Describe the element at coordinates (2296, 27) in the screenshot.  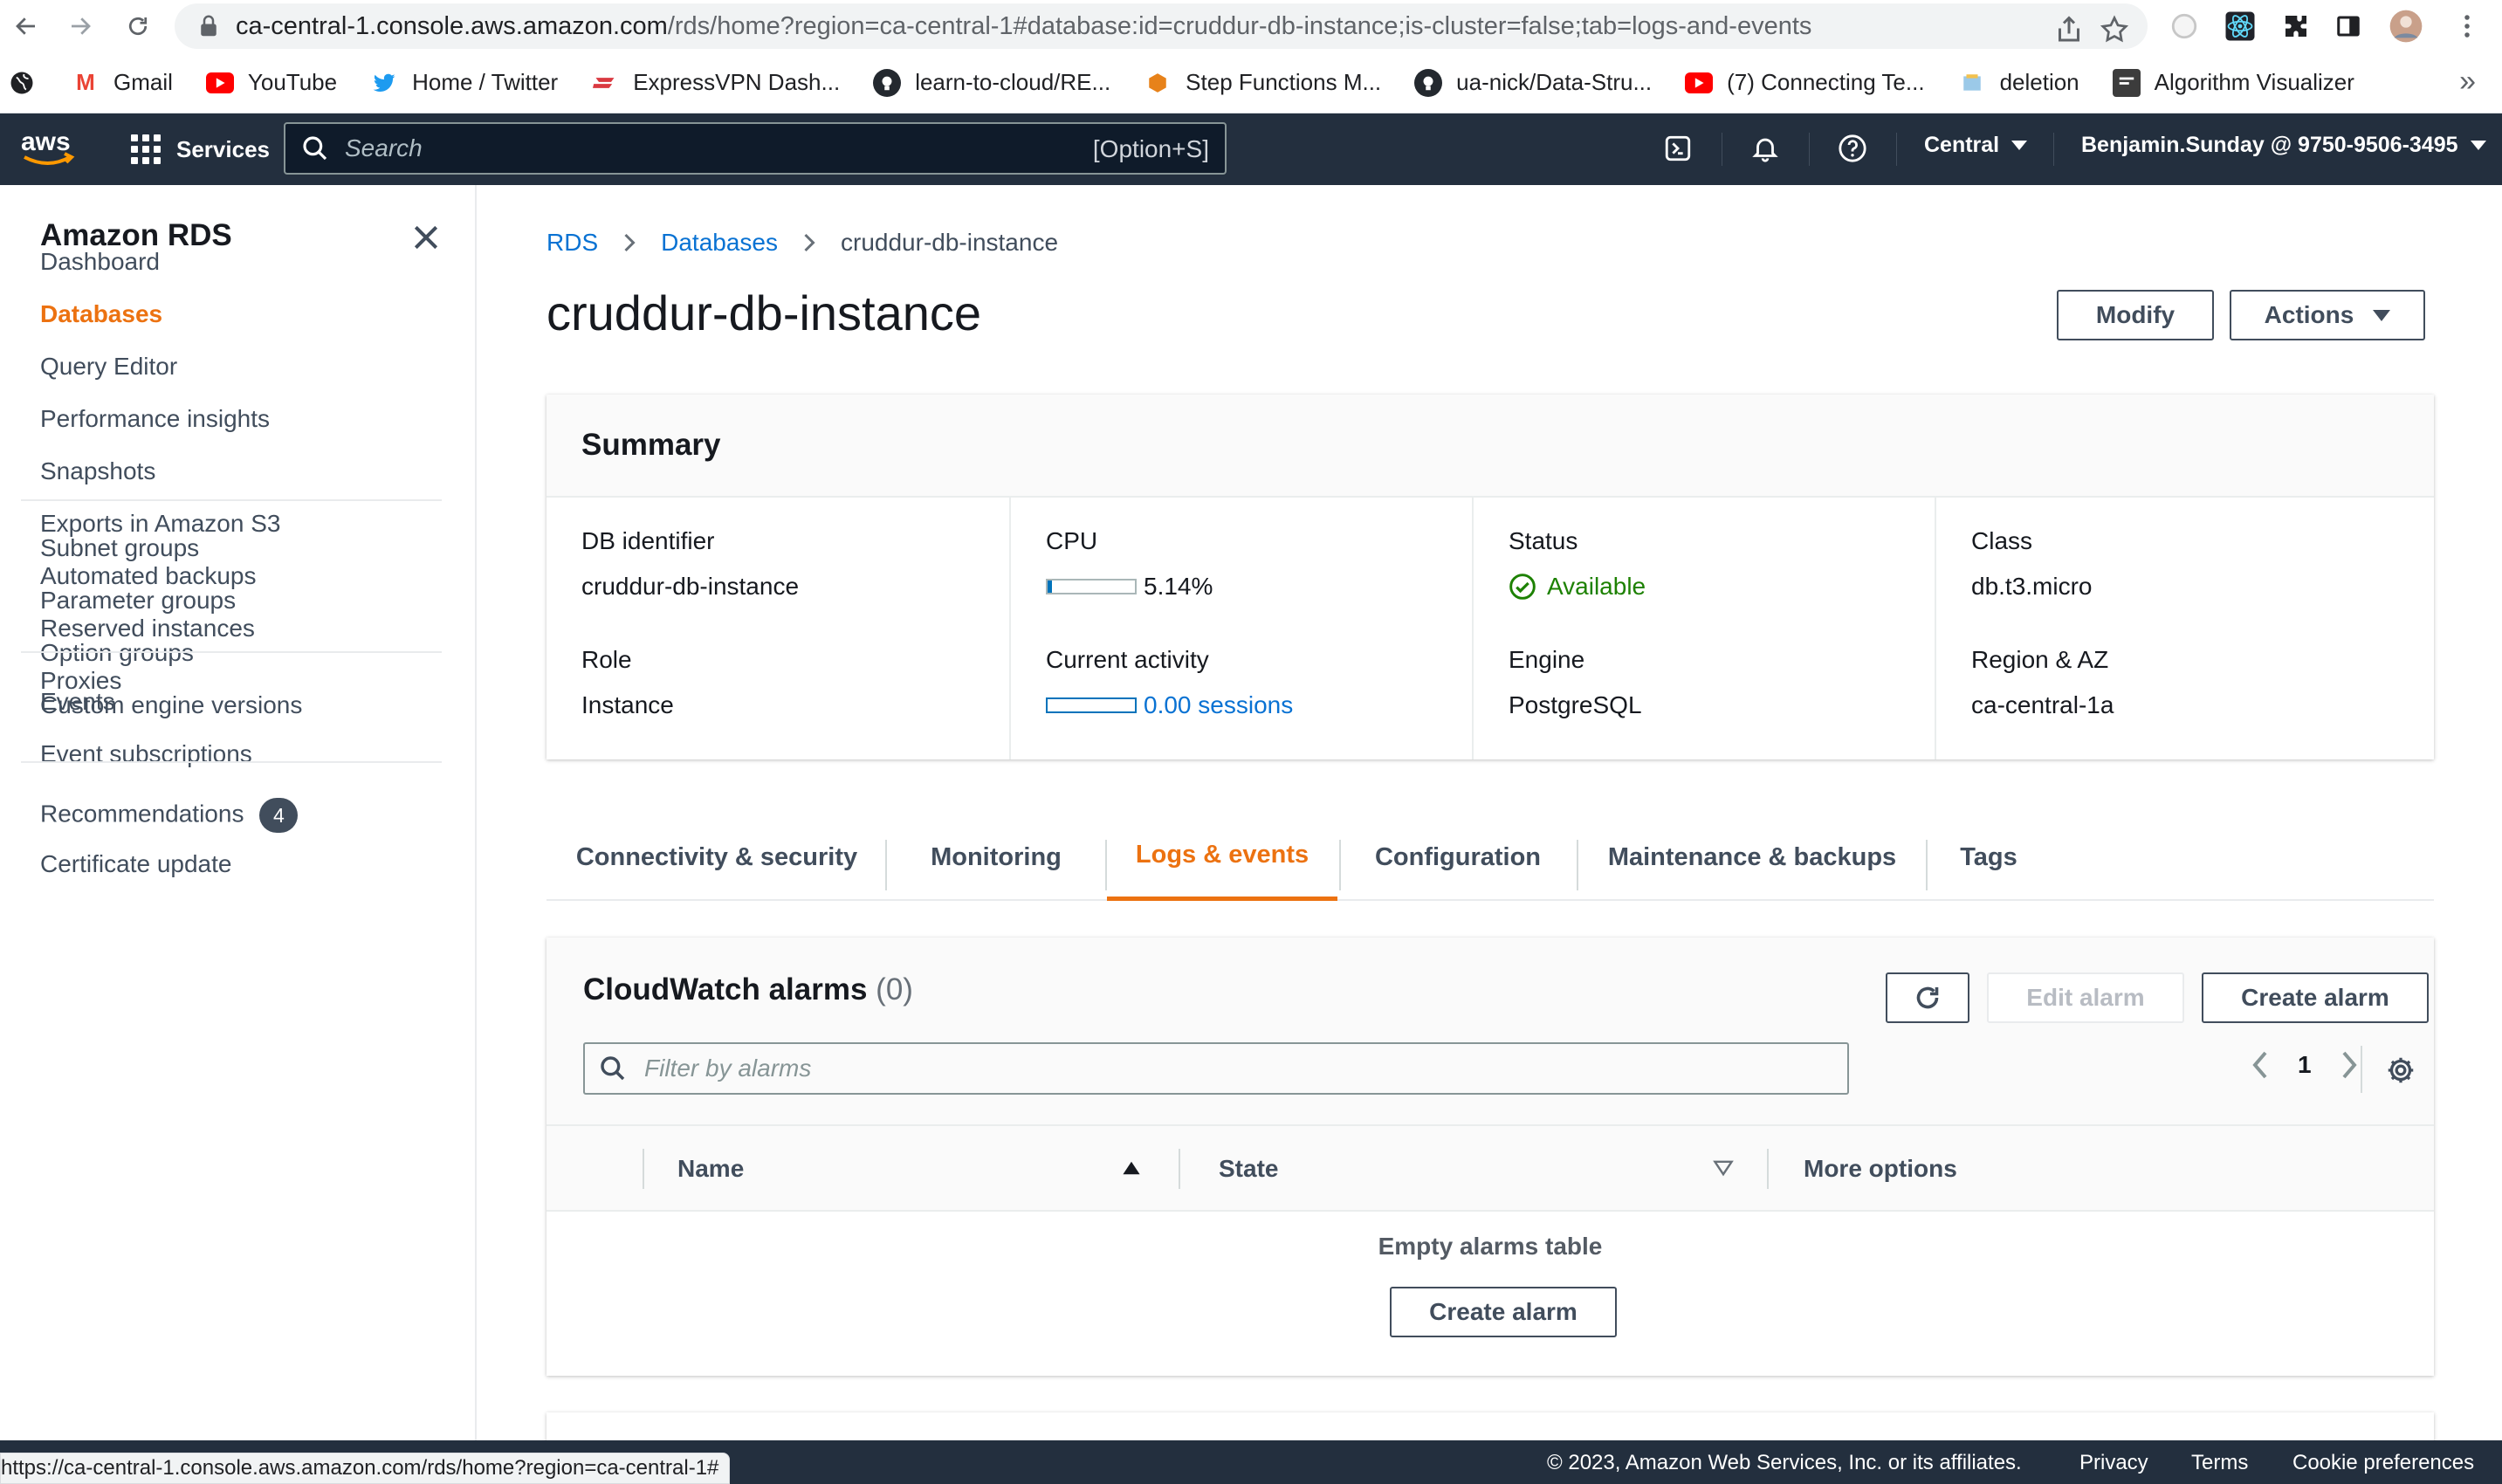
I see `extensions-puzzle-icon` at that location.